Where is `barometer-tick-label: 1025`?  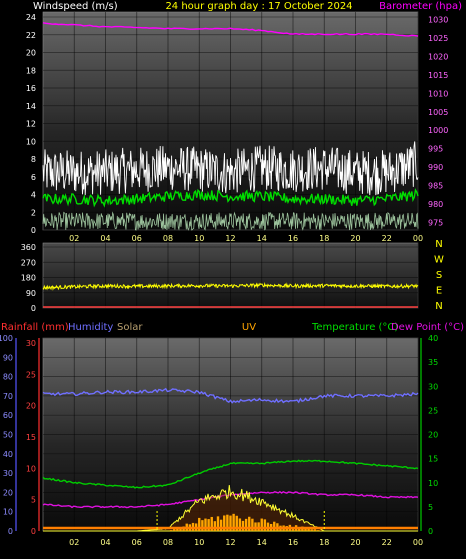 barometer-tick-label: 1025 is located at coordinates (438, 38).